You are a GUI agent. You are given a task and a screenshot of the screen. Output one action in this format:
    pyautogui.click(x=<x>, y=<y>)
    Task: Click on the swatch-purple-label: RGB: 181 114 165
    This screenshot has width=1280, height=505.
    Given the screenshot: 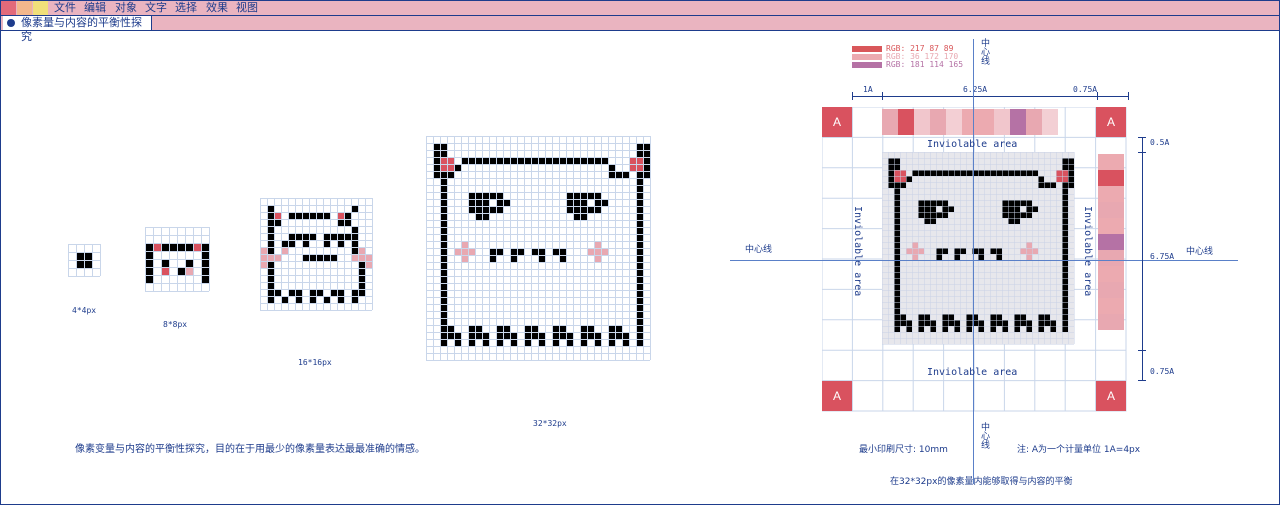 What is the action you would take?
    pyautogui.click(x=925, y=64)
    